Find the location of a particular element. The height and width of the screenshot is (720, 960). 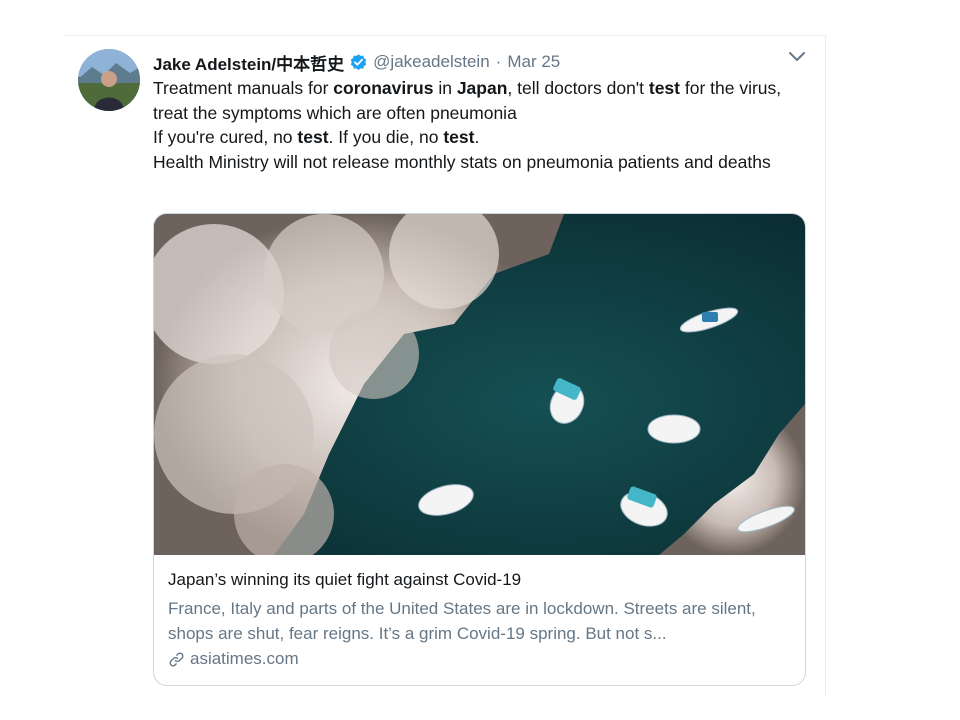

bold-term: Japan is located at coordinates (482, 88).